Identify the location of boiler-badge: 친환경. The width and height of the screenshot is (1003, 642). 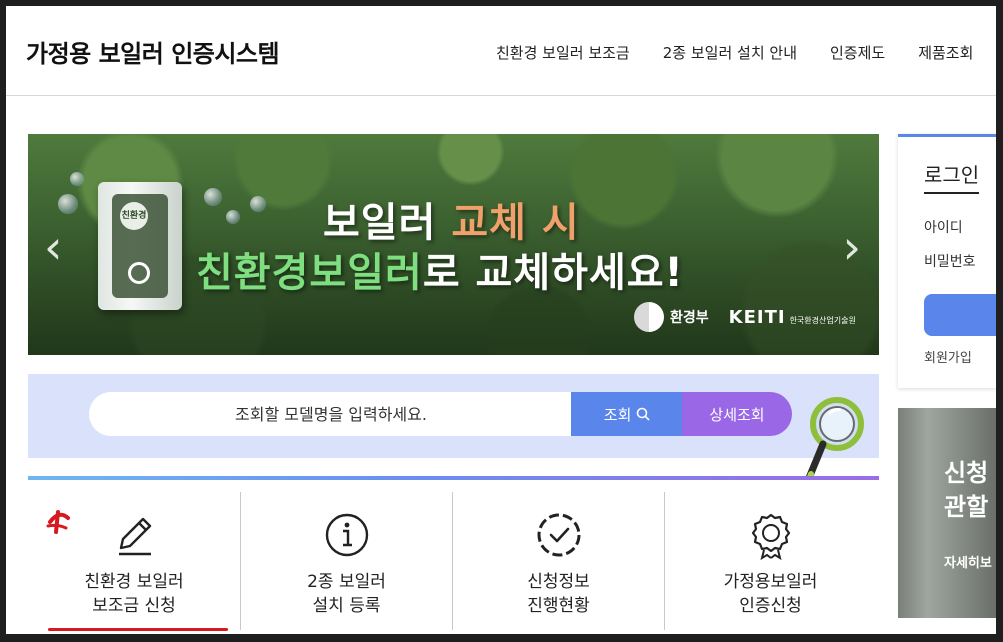
(134, 216).